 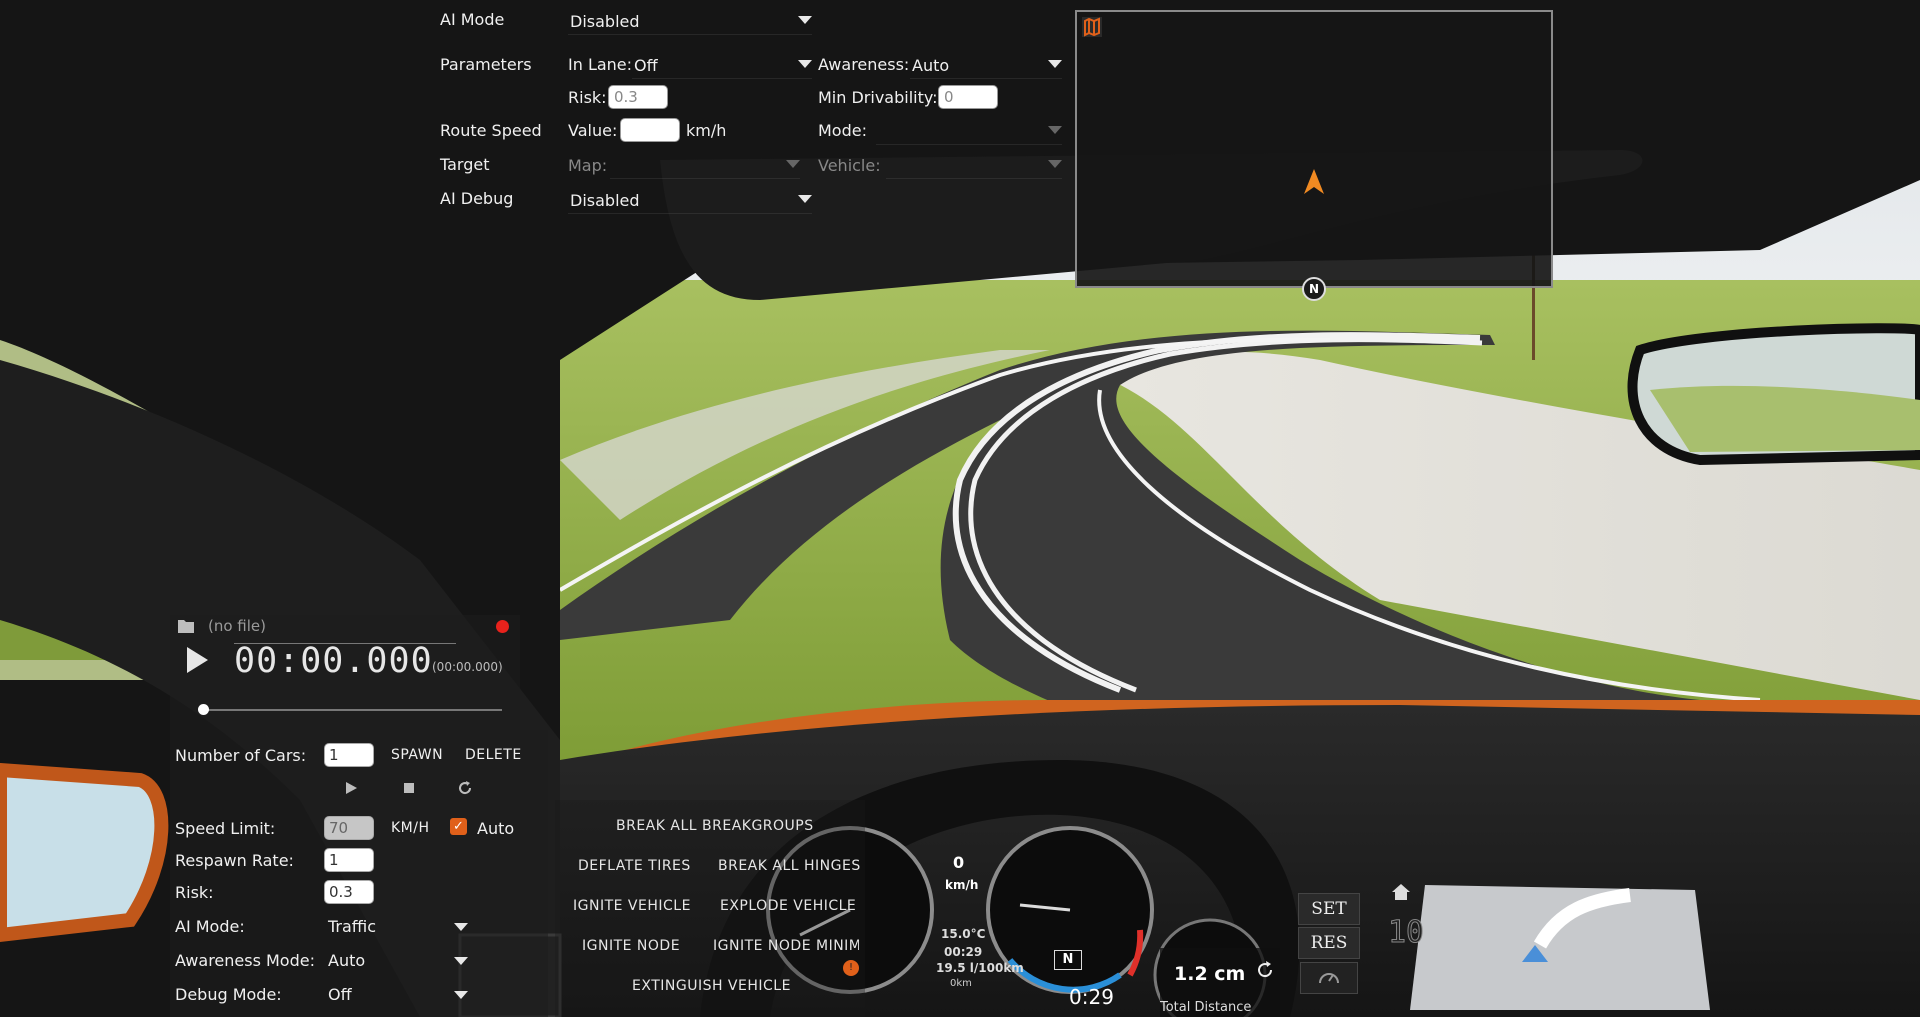 I want to click on in-lane-value: Off, so click(x=646, y=65).